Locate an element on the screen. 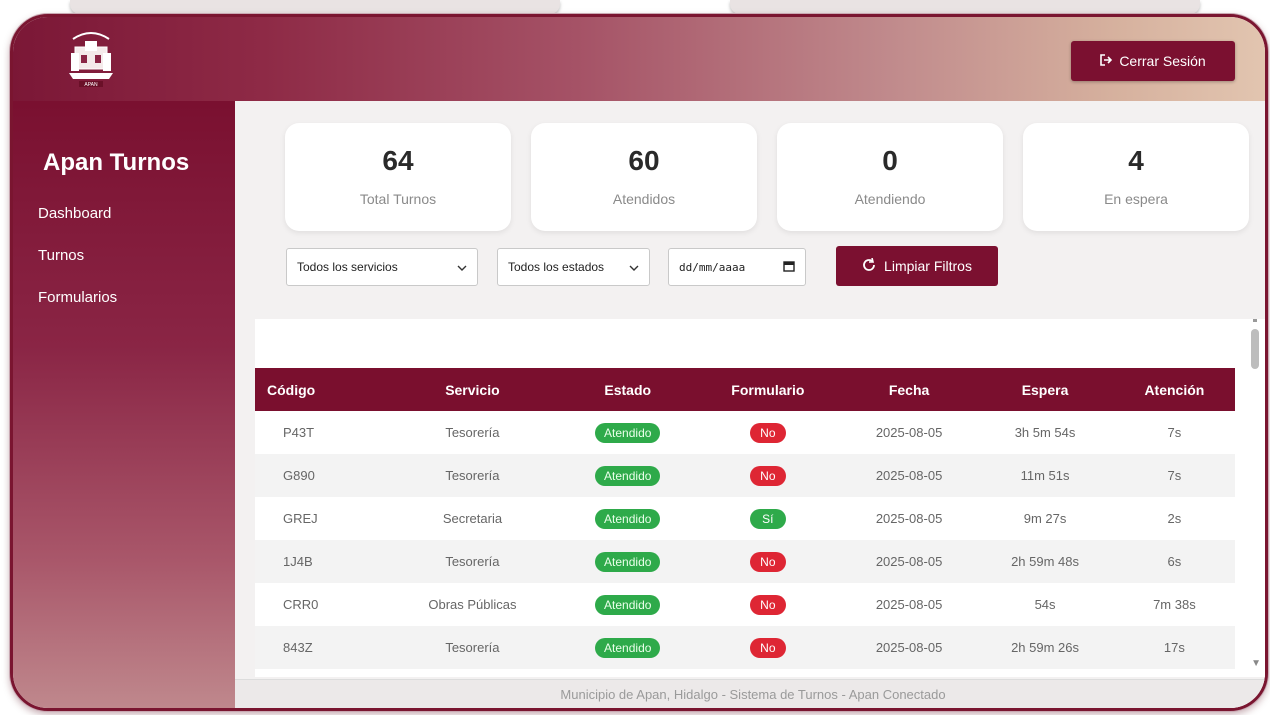  sidebar: Apan Turnos Dashboard Turnos Formularios is located at coordinates (124, 404).